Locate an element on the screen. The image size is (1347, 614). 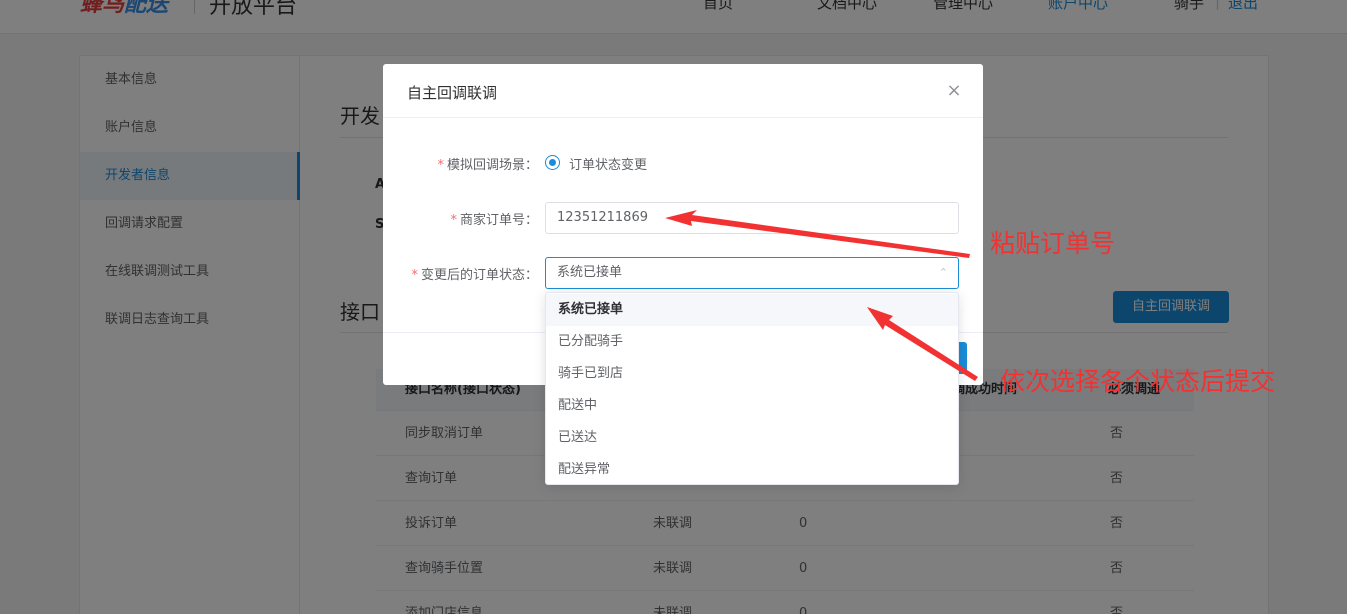
annotation-select-submit: 依次选择各个状态后提交 is located at coordinates (1138, 381).